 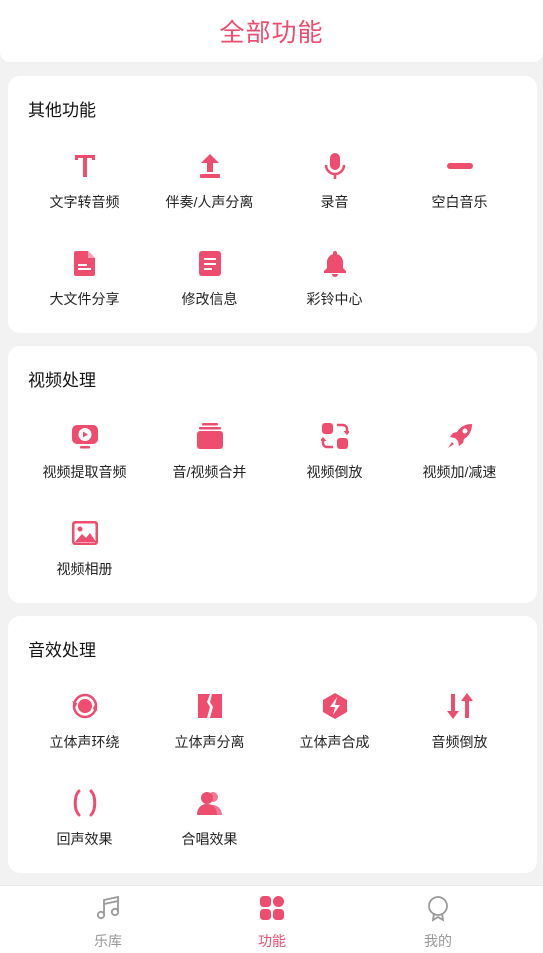 What do you see at coordinates (85, 166) in the screenshot?
I see `text-t-icon` at bounding box center [85, 166].